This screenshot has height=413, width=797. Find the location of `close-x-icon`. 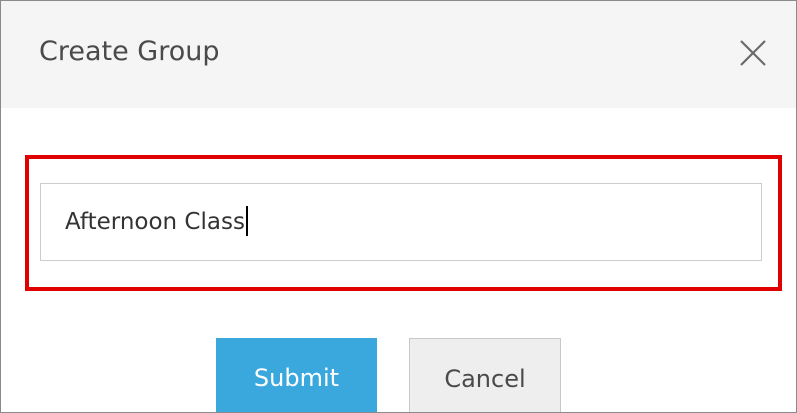

close-x-icon is located at coordinates (753, 53).